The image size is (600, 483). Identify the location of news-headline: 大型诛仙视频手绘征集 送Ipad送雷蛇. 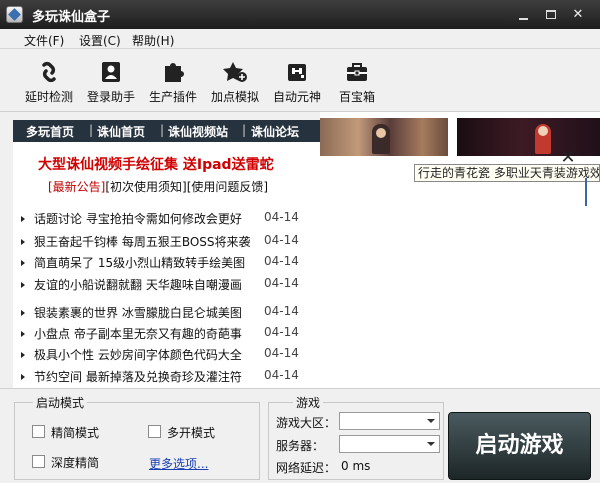
(156, 164).